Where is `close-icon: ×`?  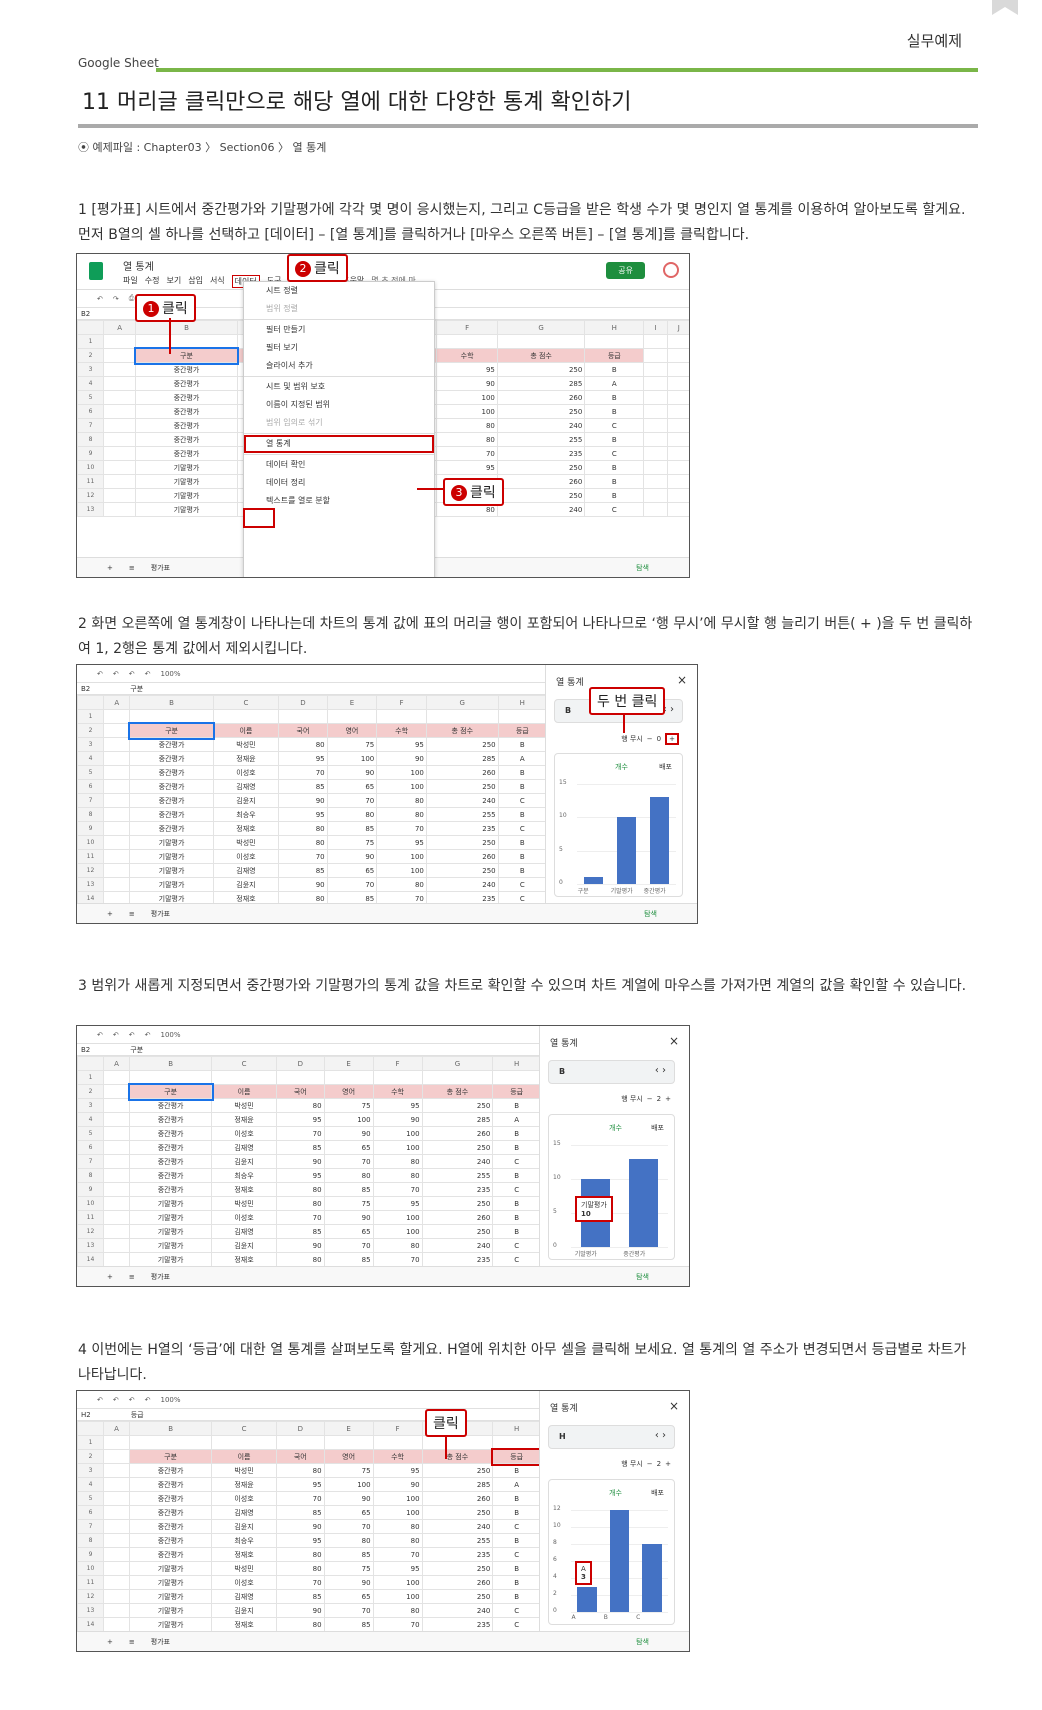 close-icon: × is located at coordinates (674, 1041).